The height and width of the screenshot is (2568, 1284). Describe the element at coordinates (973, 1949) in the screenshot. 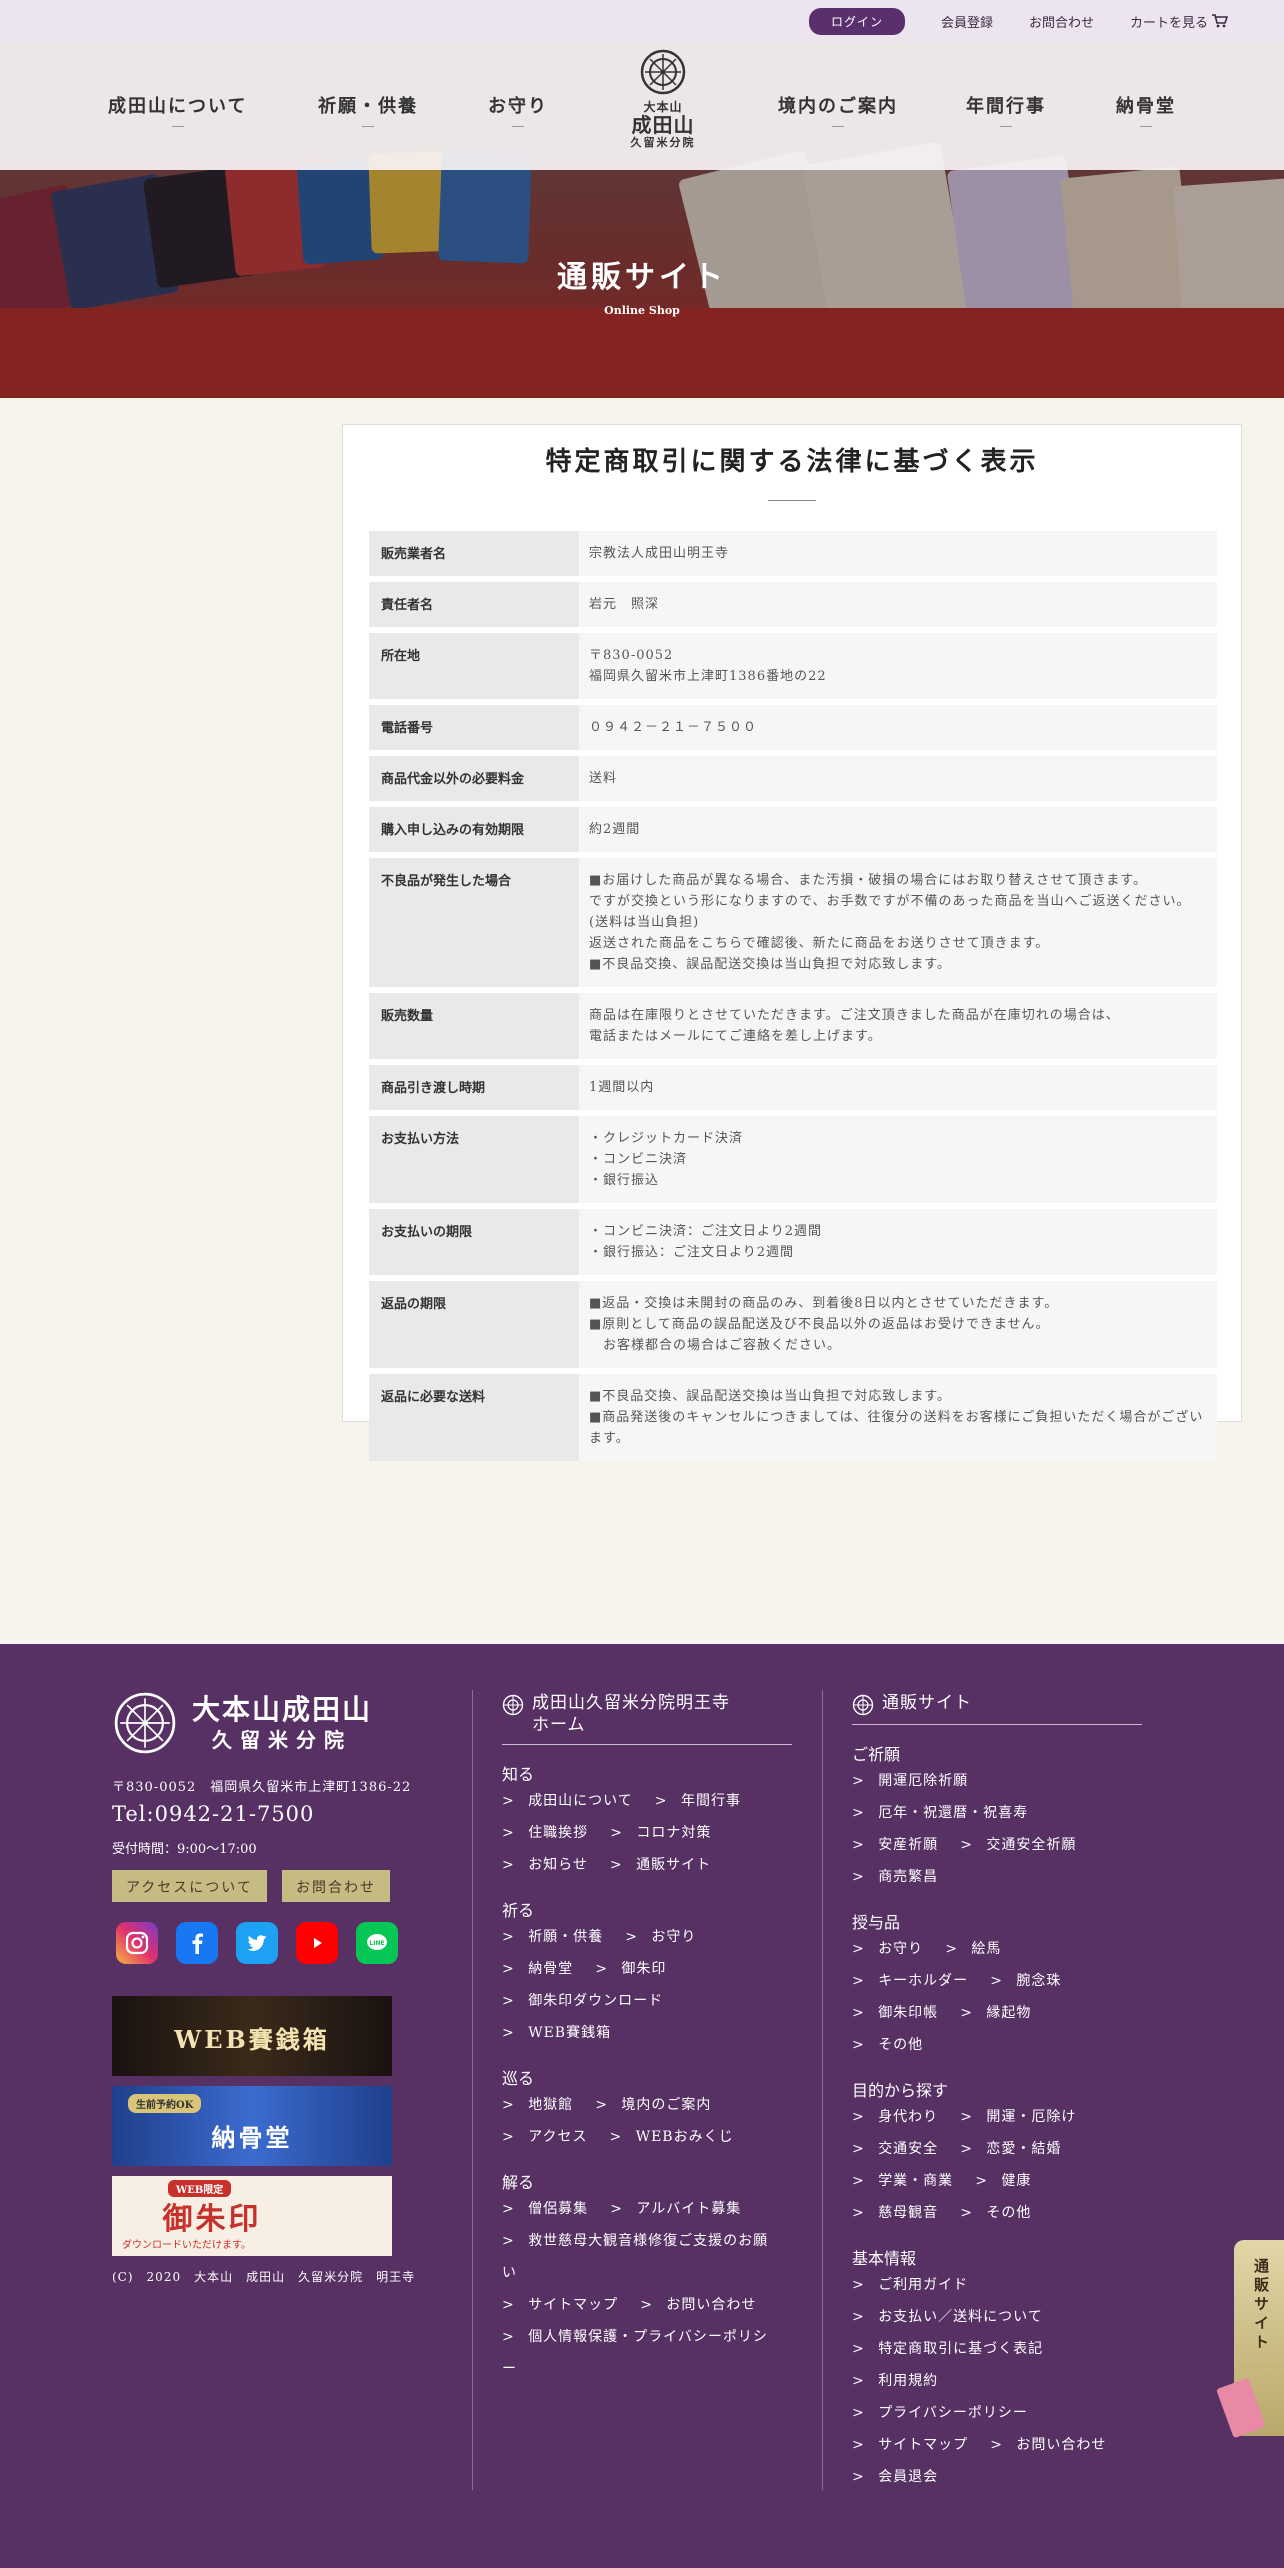

I see `footer-link: 絵馬` at that location.